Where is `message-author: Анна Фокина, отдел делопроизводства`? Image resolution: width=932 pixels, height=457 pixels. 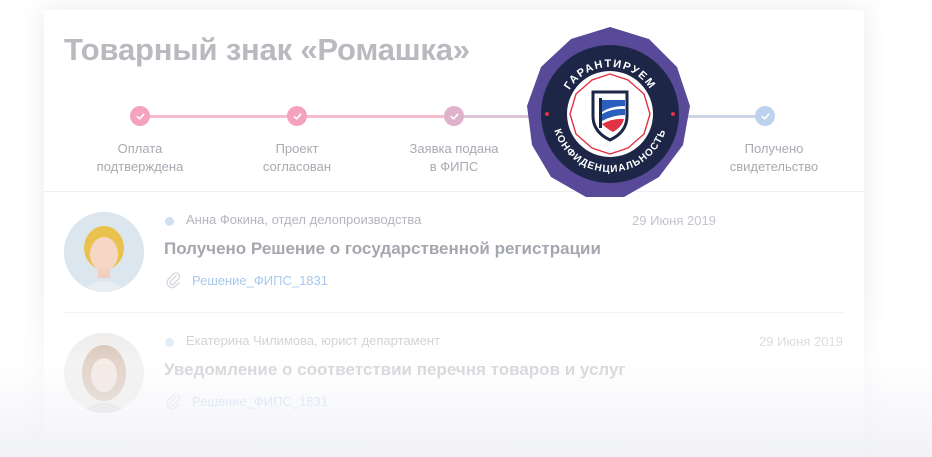 message-author: Анна Фокина, отдел делопроизводства is located at coordinates (304, 219).